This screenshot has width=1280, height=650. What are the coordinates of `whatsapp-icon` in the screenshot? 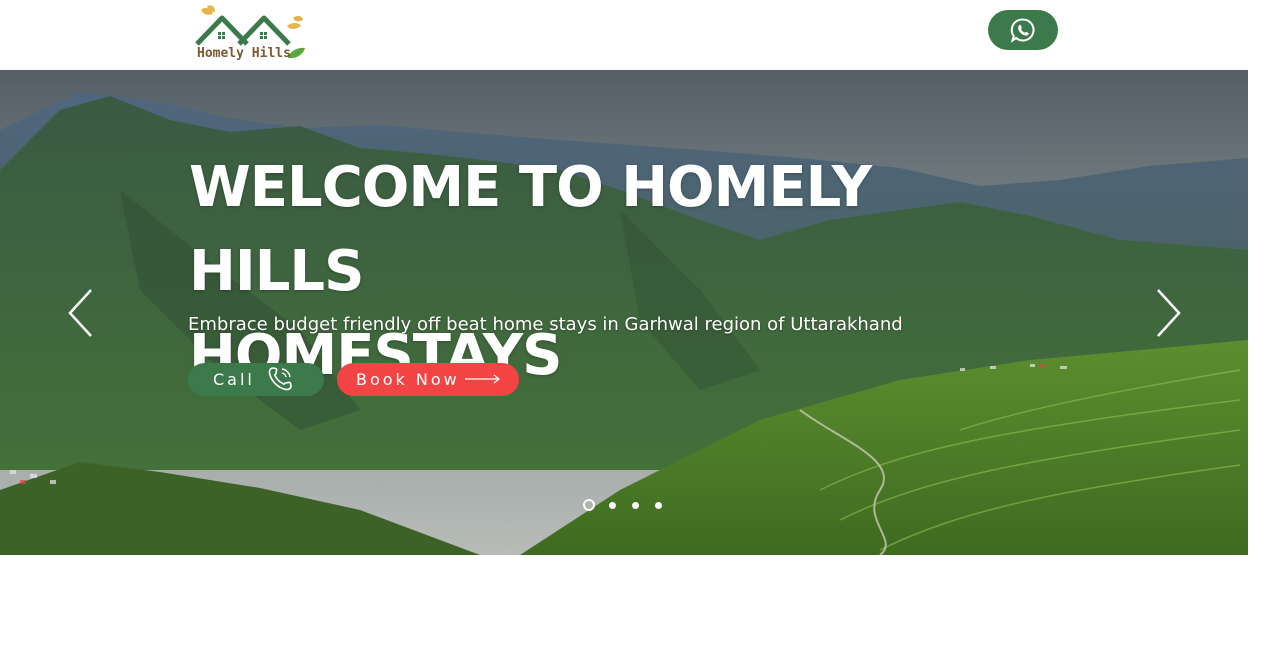 It's located at (1022, 30).